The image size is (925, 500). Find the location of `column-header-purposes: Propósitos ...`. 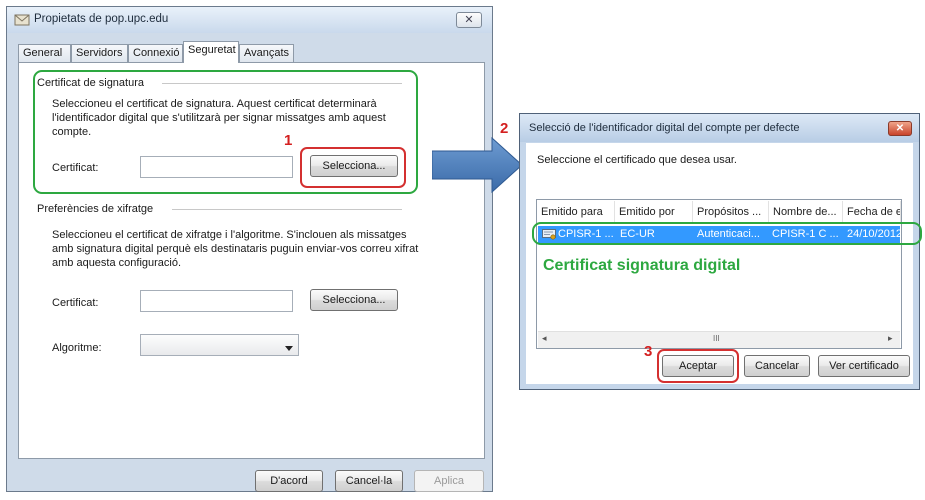

column-header-purposes: Propósitos ... is located at coordinates (731, 212).